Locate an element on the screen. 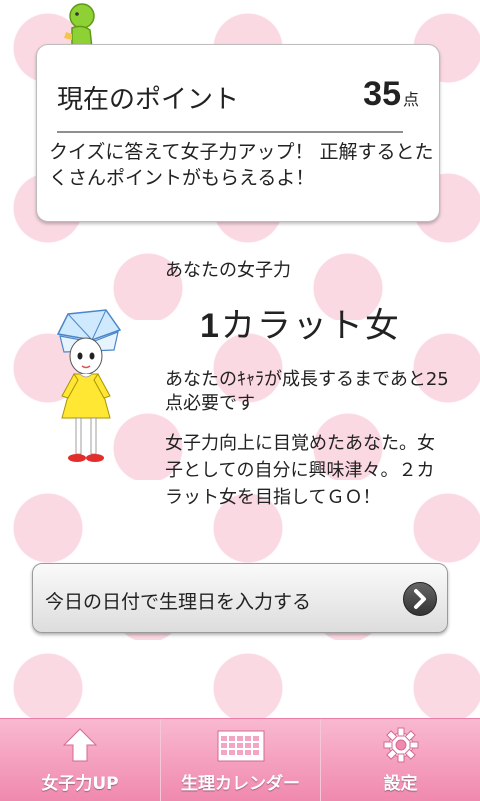 This screenshot has width=480, height=801. rank-number: 1 is located at coordinates (210, 326).